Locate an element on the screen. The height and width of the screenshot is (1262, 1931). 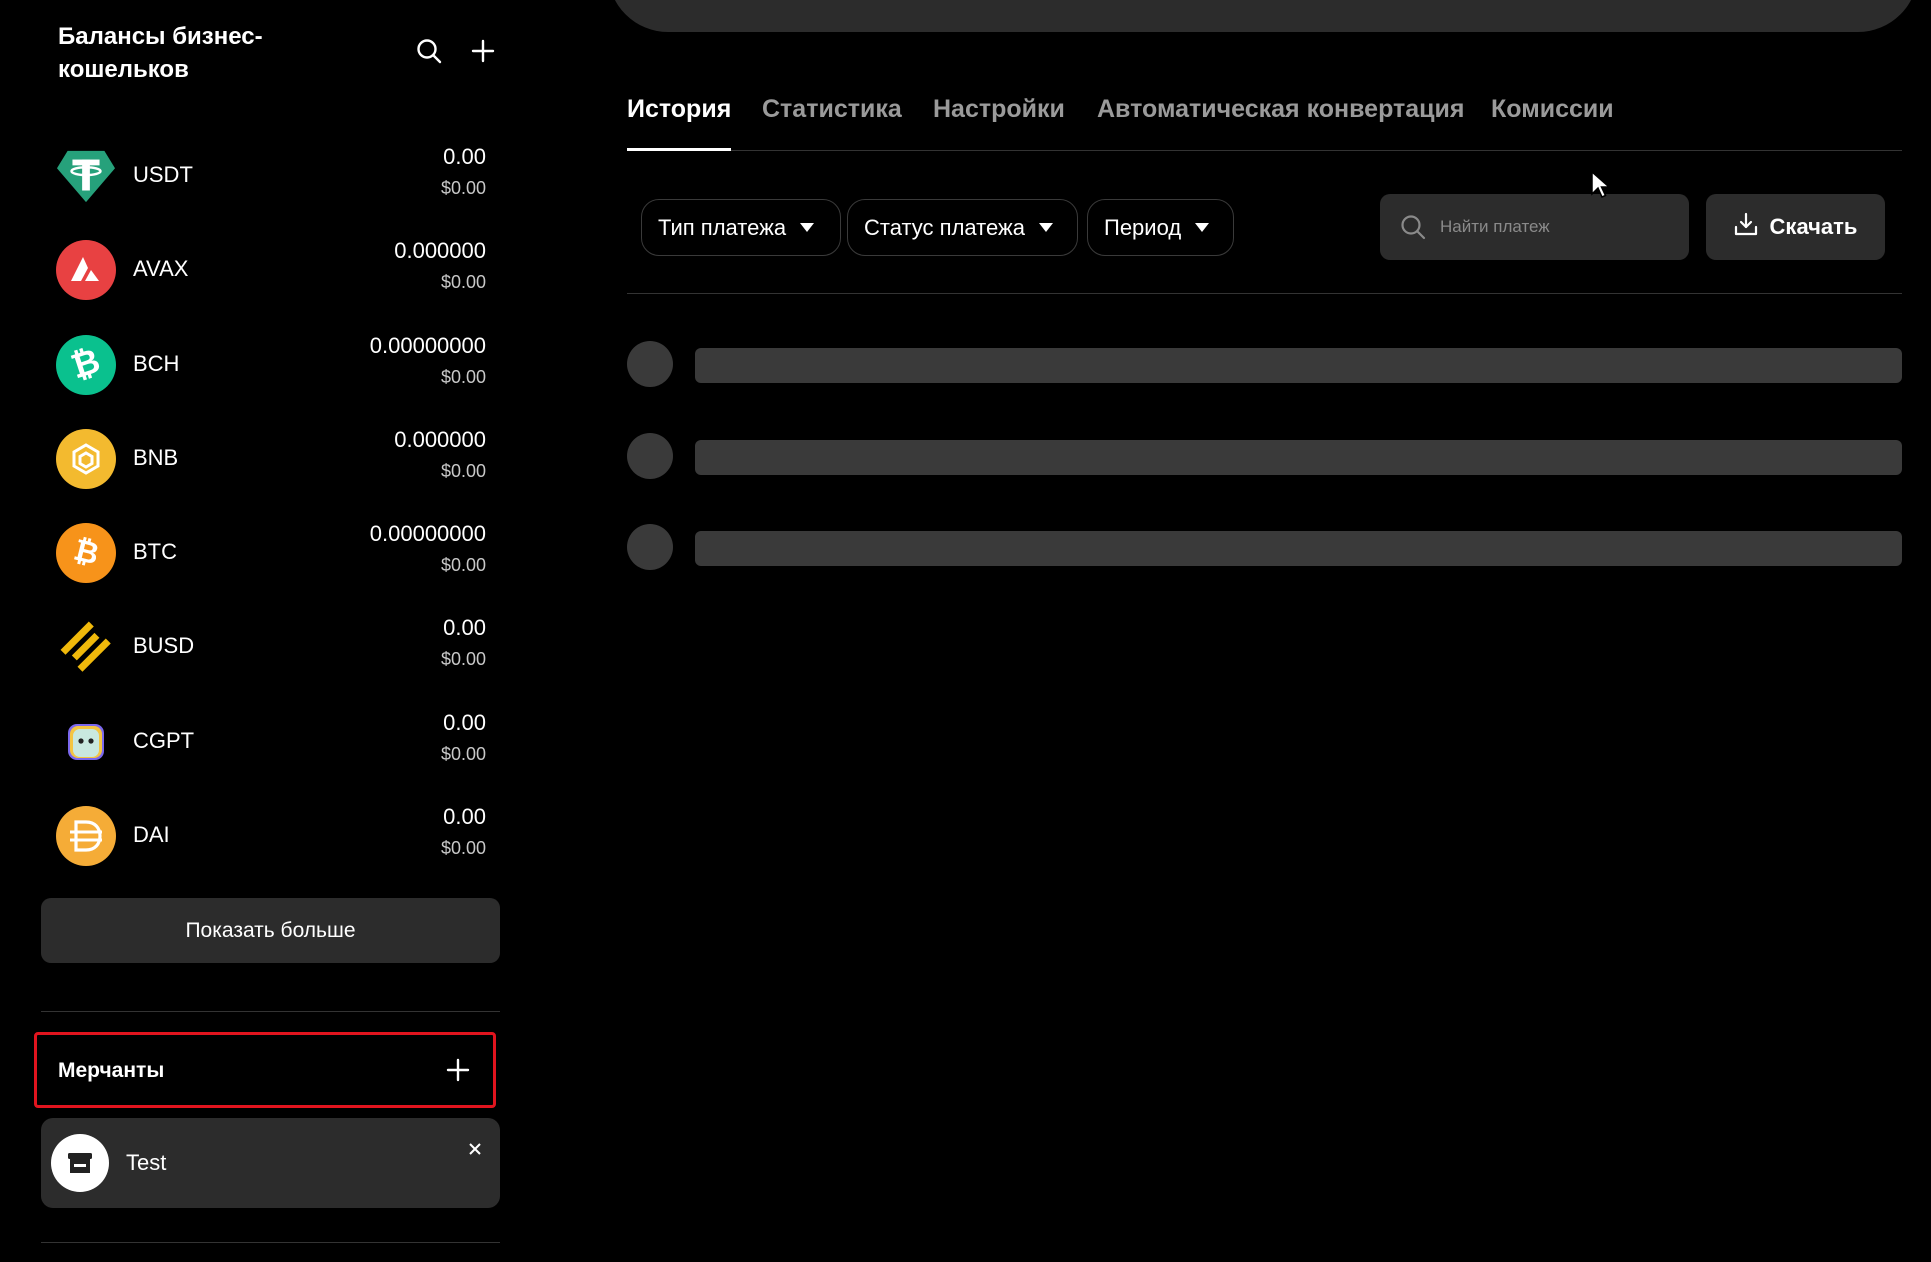
download-label: Скачать is located at coordinates (1813, 226).